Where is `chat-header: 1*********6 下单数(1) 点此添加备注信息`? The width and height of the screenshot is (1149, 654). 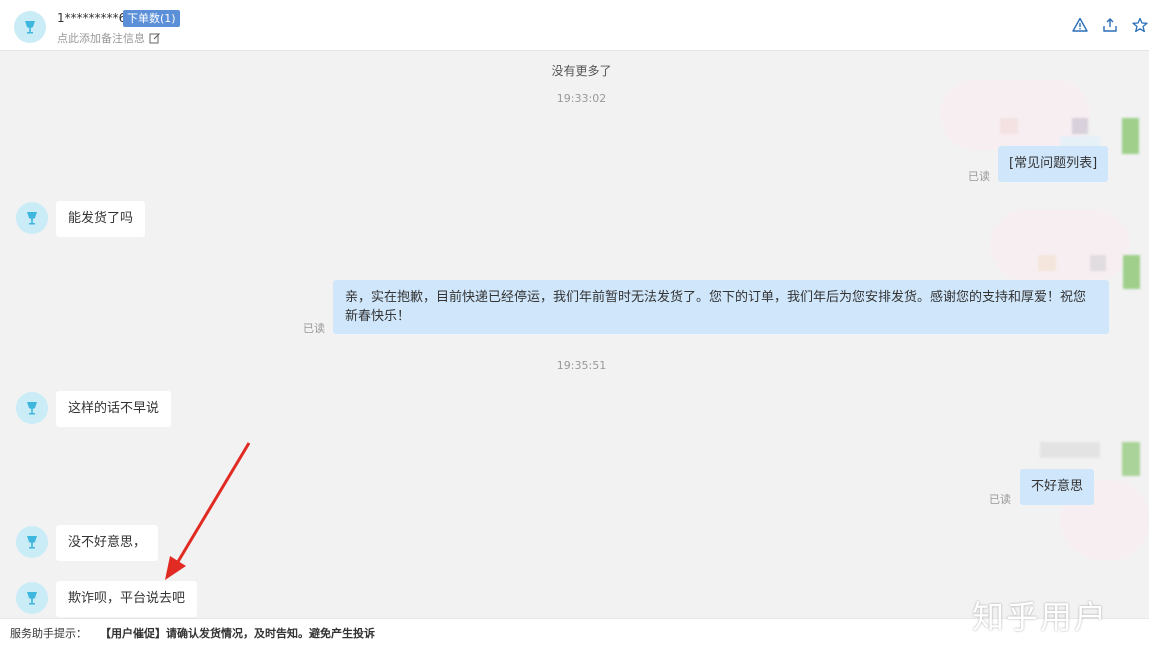 chat-header: 1*********6 下单数(1) 点此添加备注信息 is located at coordinates (574, 25).